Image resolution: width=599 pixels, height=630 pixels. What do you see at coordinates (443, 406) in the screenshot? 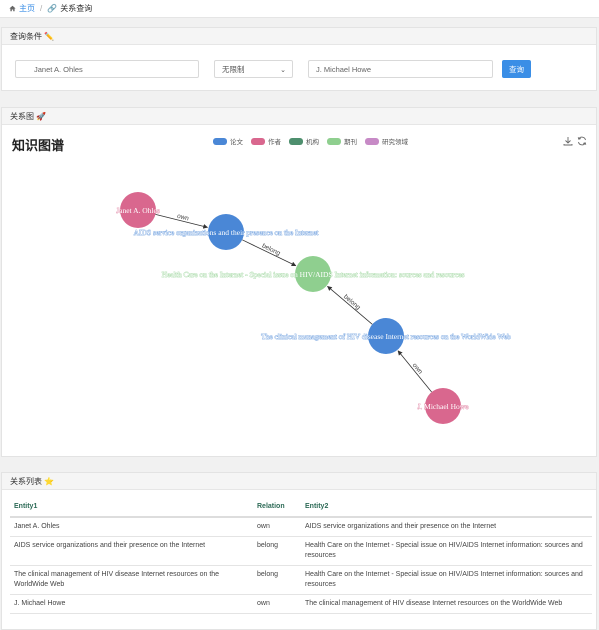
I see `node-label: J. Michael Howe` at bounding box center [443, 406].